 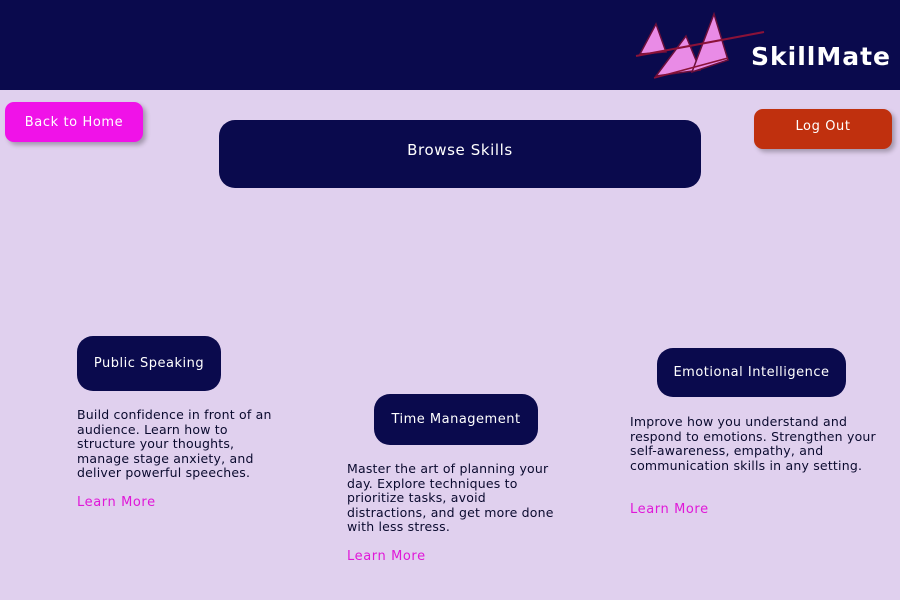 What do you see at coordinates (669, 509) in the screenshot?
I see `learn-more-link-emotional-intelligence: Learn More` at bounding box center [669, 509].